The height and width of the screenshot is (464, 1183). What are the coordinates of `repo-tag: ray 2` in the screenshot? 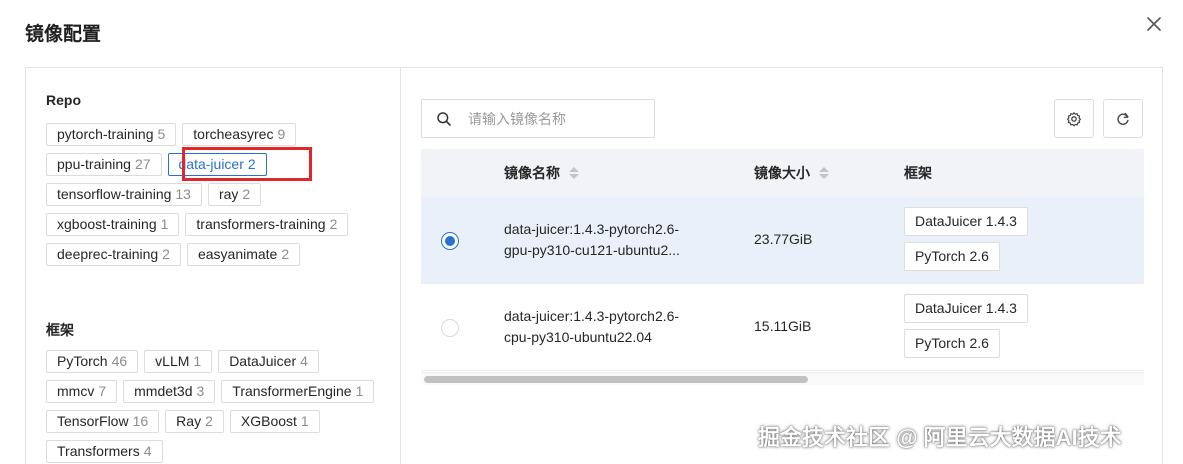 It's located at (234, 194).